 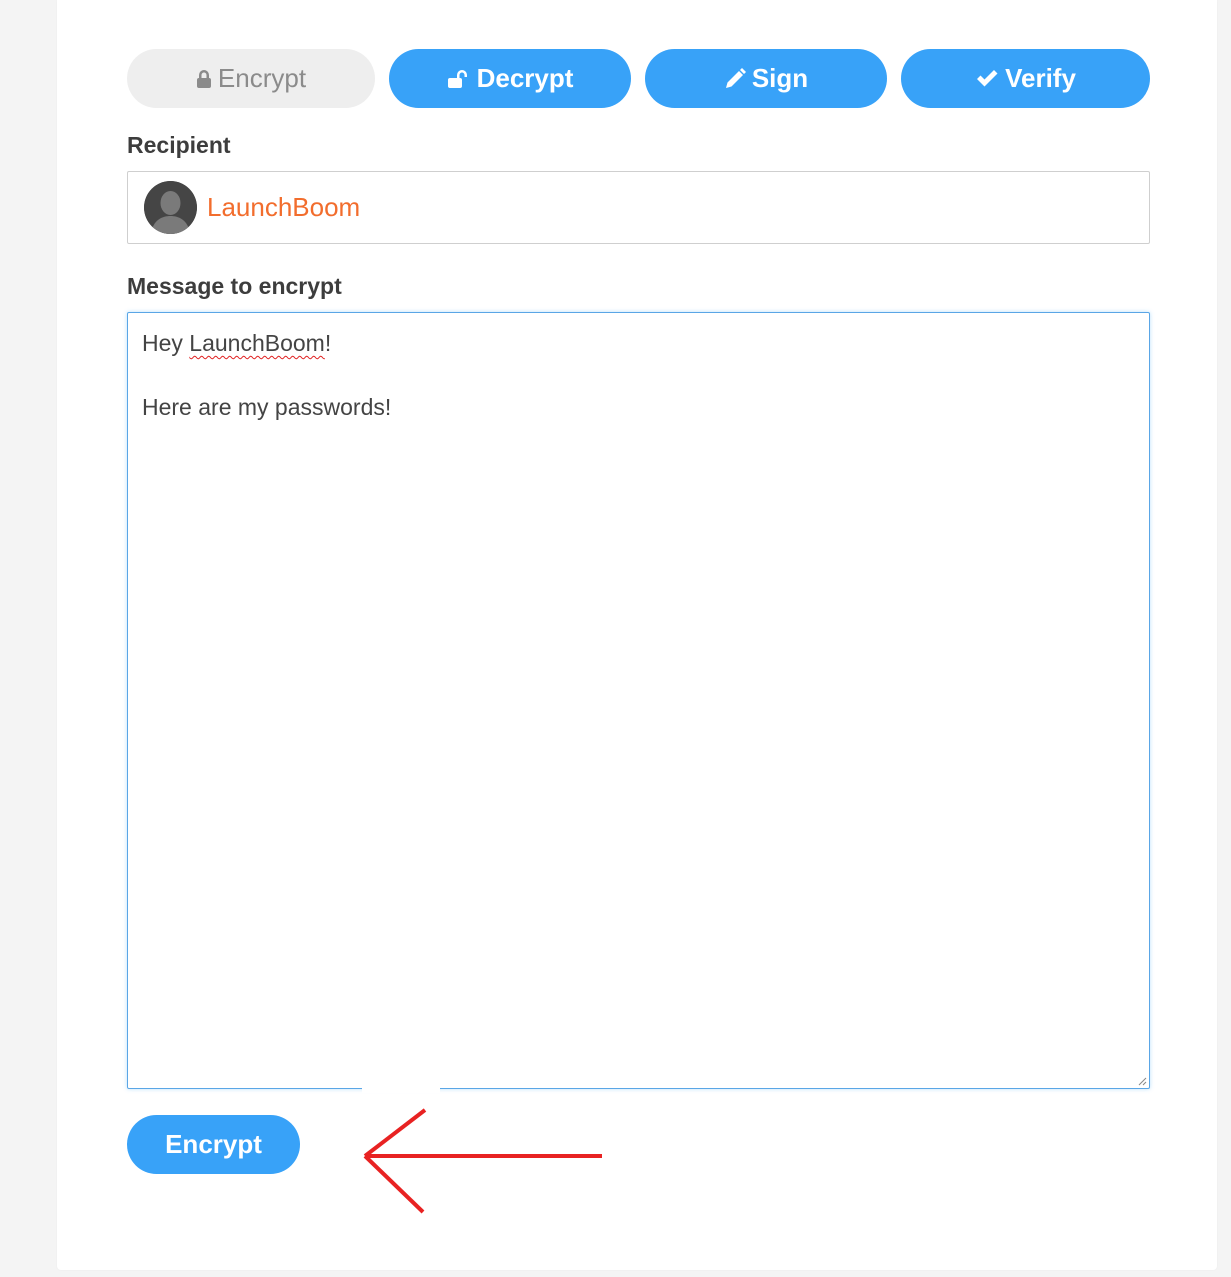 I want to click on tab-verify: Verify, so click(x=1025, y=78).